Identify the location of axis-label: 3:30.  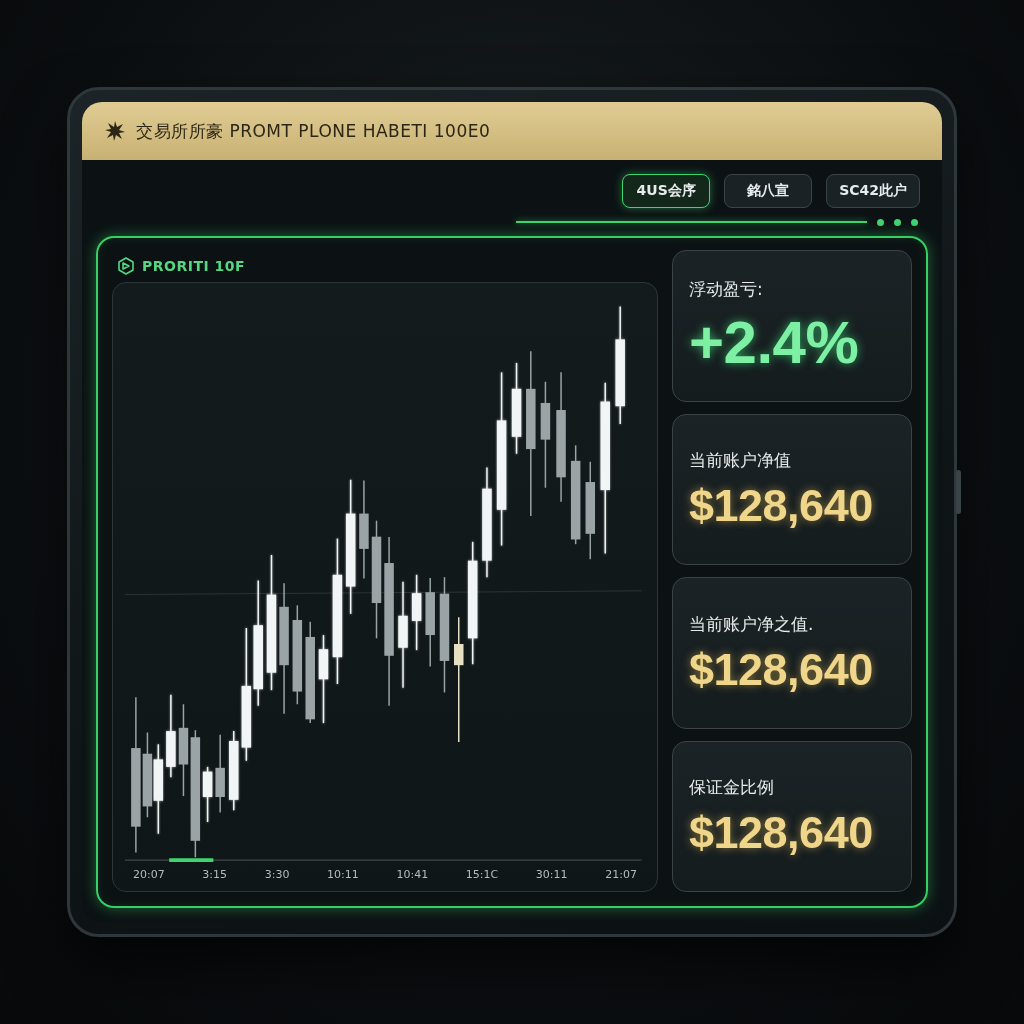
(277, 874).